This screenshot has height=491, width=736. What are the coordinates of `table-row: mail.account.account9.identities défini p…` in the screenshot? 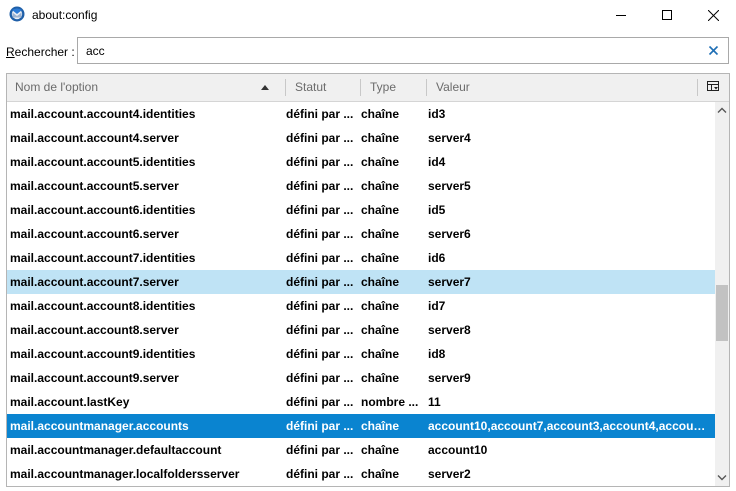 It's located at (361, 354).